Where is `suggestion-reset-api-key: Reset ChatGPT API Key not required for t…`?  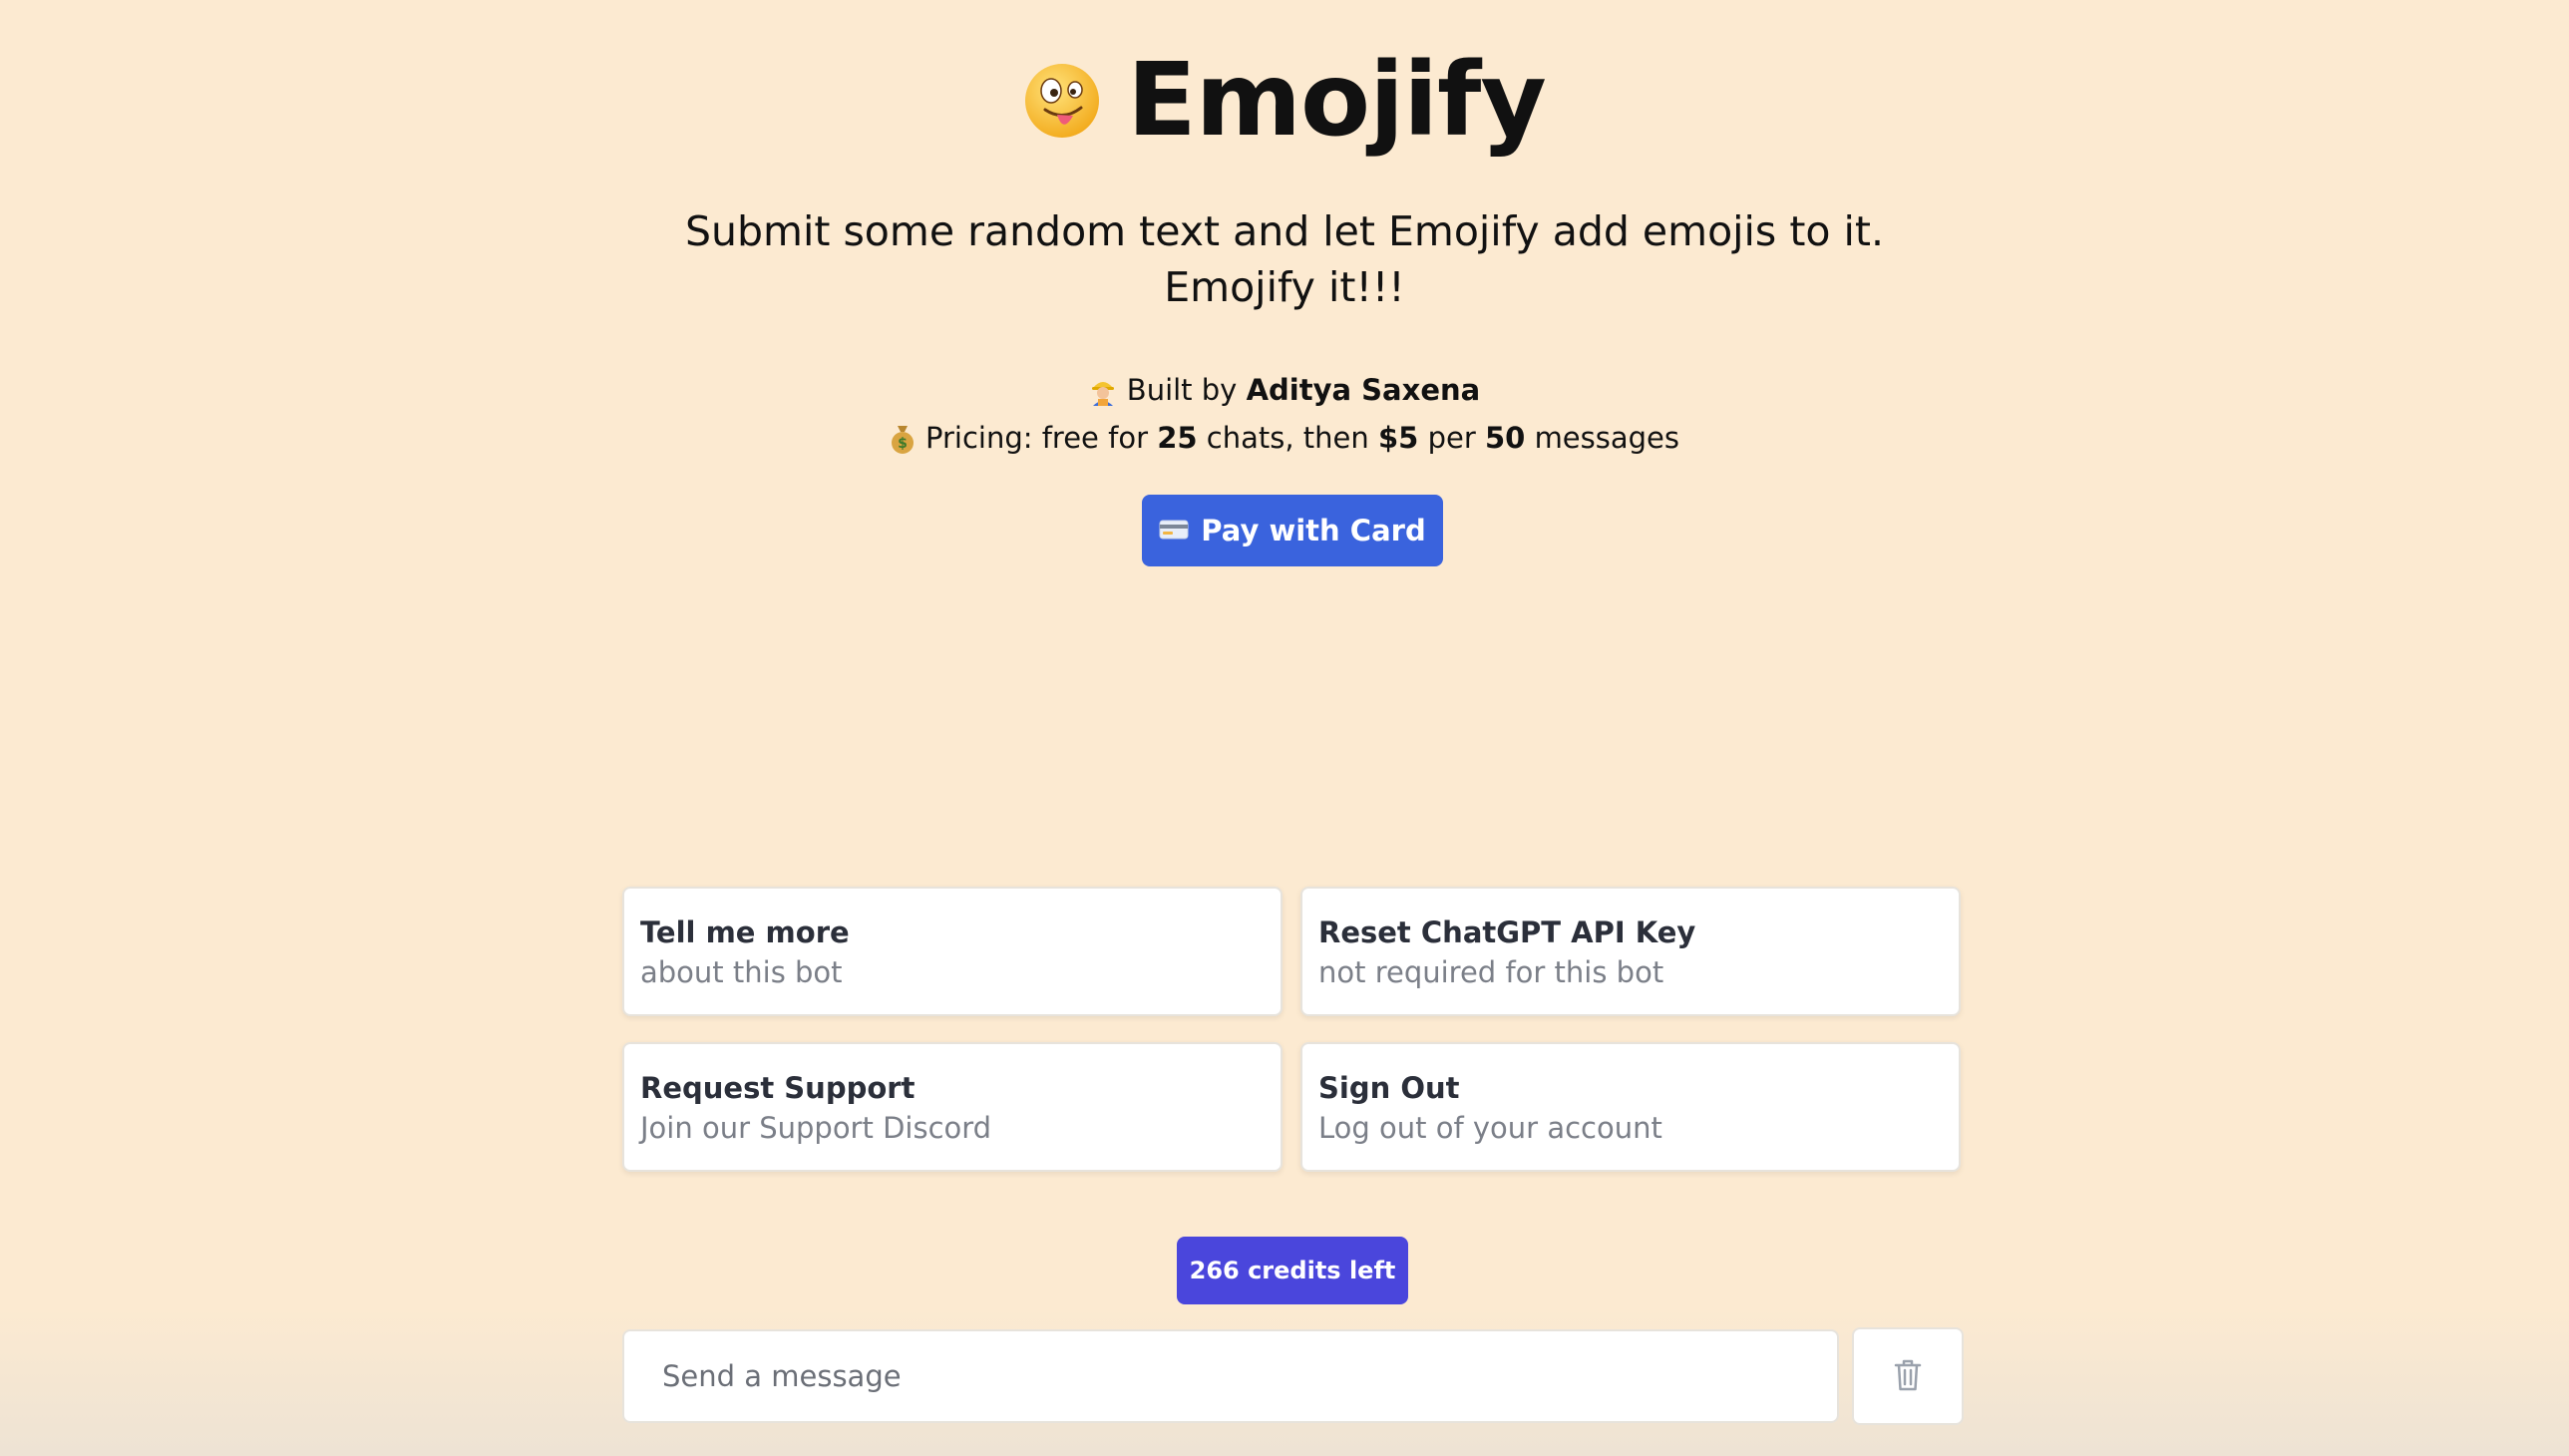 suggestion-reset-api-key: Reset ChatGPT API Key not required for t… is located at coordinates (1630, 951).